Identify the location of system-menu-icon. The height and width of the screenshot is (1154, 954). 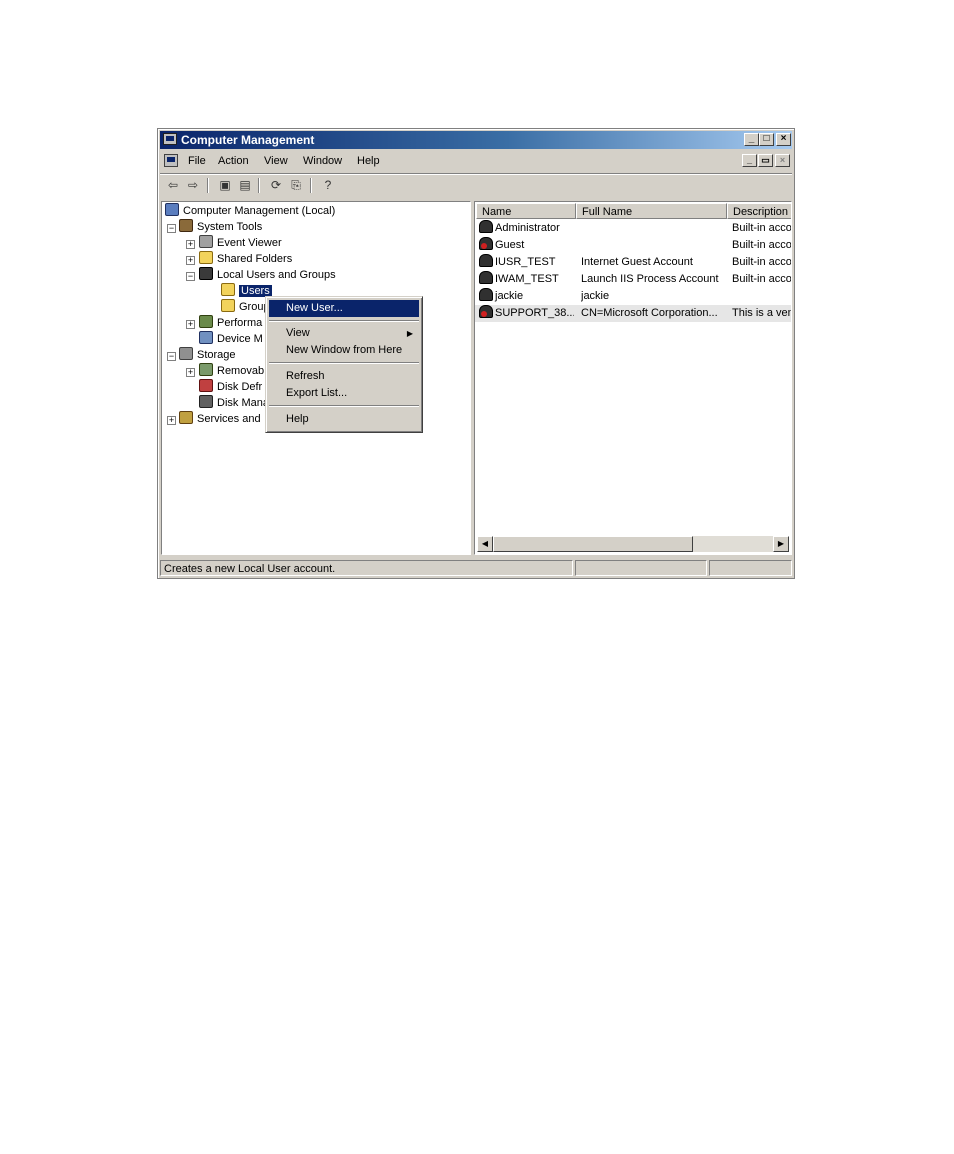
(171, 160).